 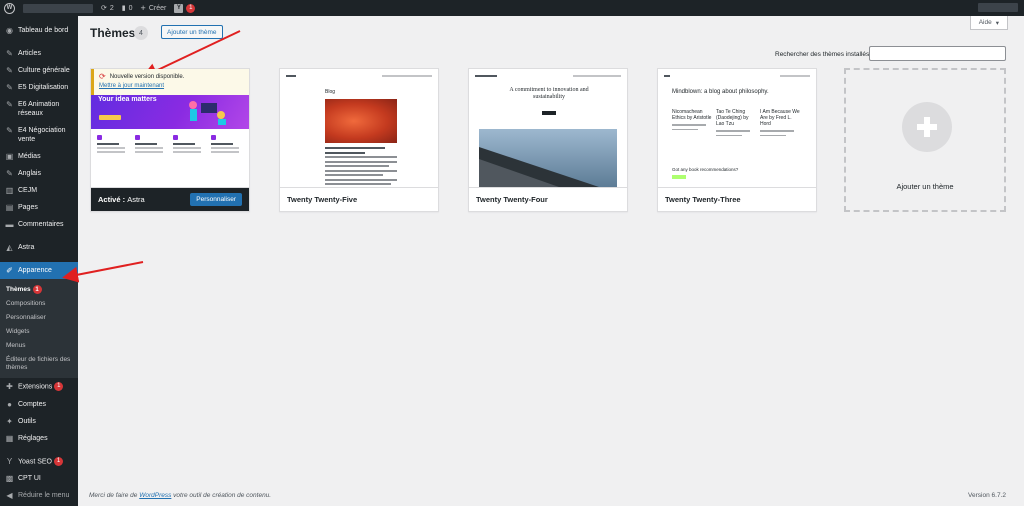 I want to click on theme-count-badge: 4, so click(x=141, y=33).